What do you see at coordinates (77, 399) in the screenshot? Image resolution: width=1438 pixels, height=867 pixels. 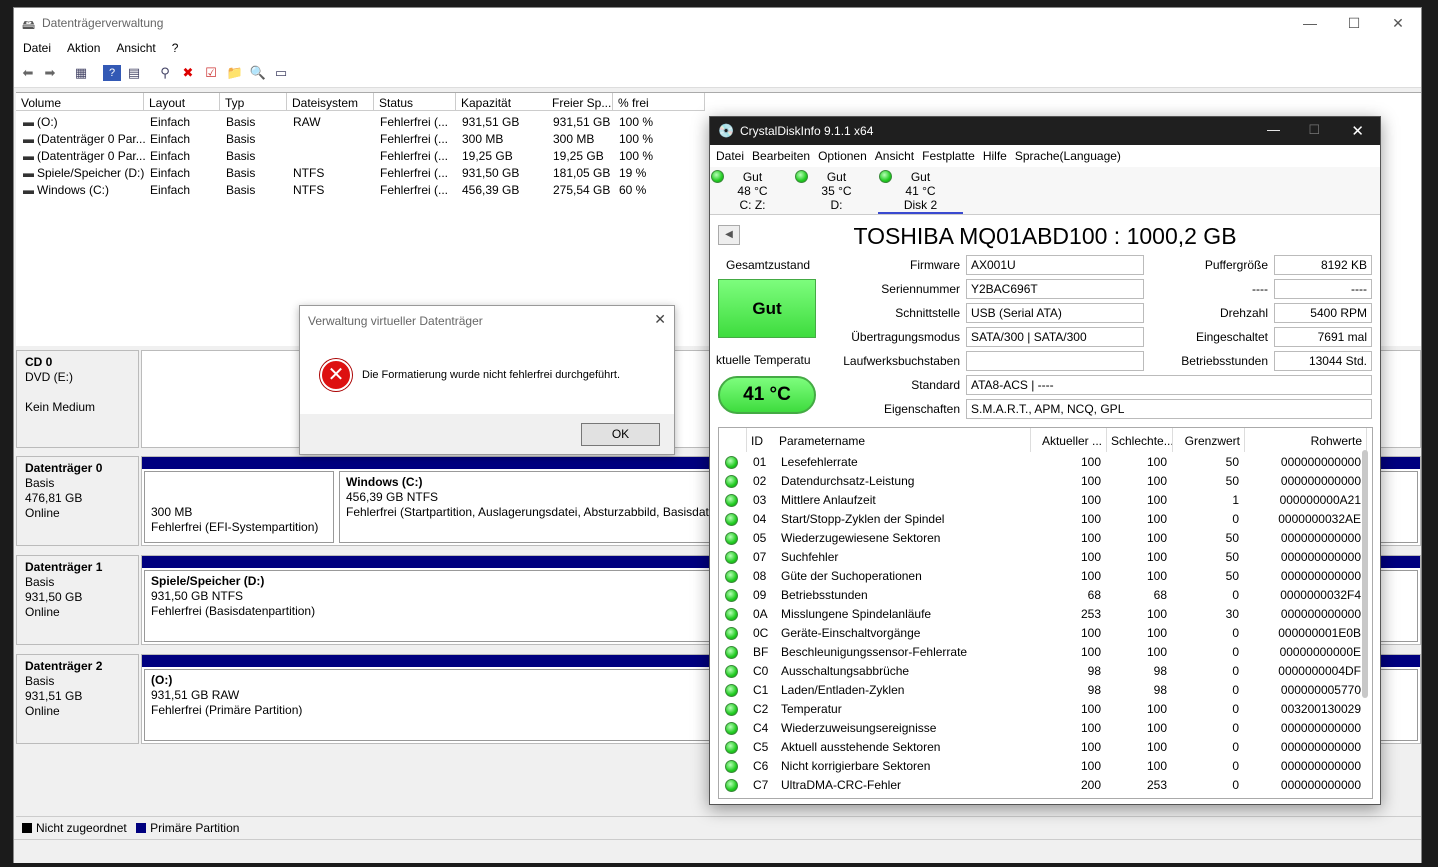 I see `cd-label: CD 0 DVD (E:) Kein Medium` at bounding box center [77, 399].